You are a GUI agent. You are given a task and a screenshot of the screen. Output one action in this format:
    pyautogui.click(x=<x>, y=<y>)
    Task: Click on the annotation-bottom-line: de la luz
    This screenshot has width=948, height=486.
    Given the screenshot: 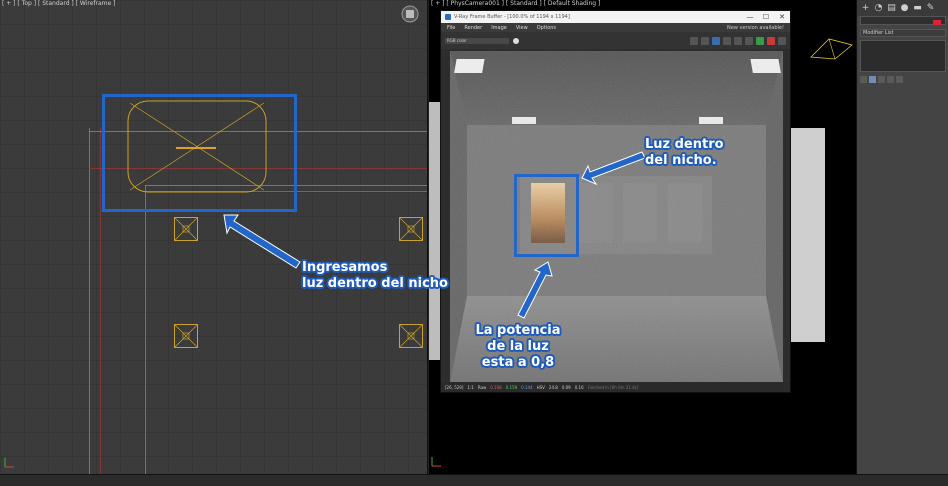 What is the action you would take?
    pyautogui.click(x=518, y=346)
    